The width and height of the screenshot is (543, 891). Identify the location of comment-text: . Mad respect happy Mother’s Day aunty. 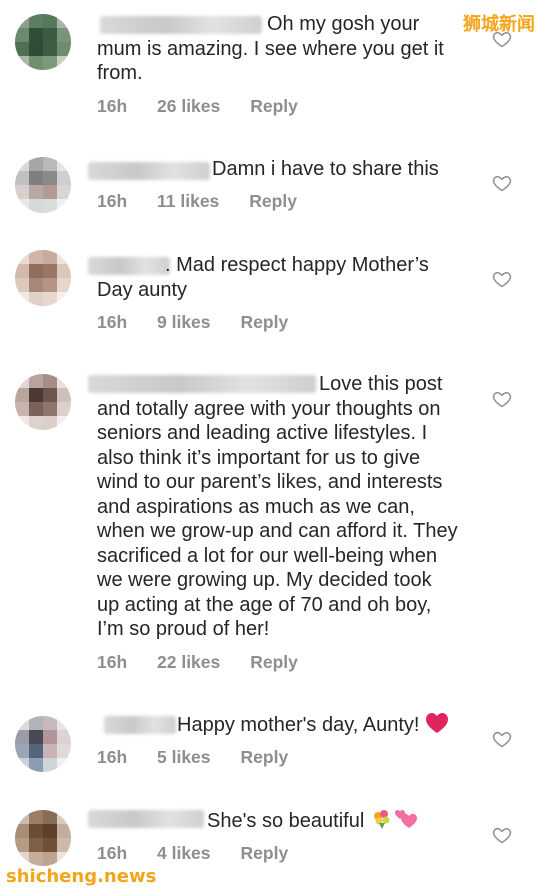
(263, 277).